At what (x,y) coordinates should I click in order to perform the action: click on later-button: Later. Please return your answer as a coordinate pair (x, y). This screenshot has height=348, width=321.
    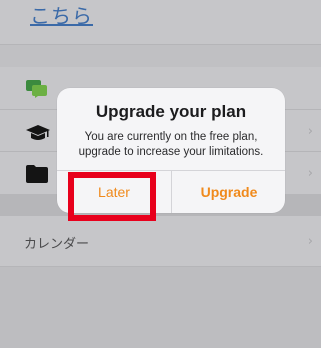
    Looking at the image, I should click on (114, 192).